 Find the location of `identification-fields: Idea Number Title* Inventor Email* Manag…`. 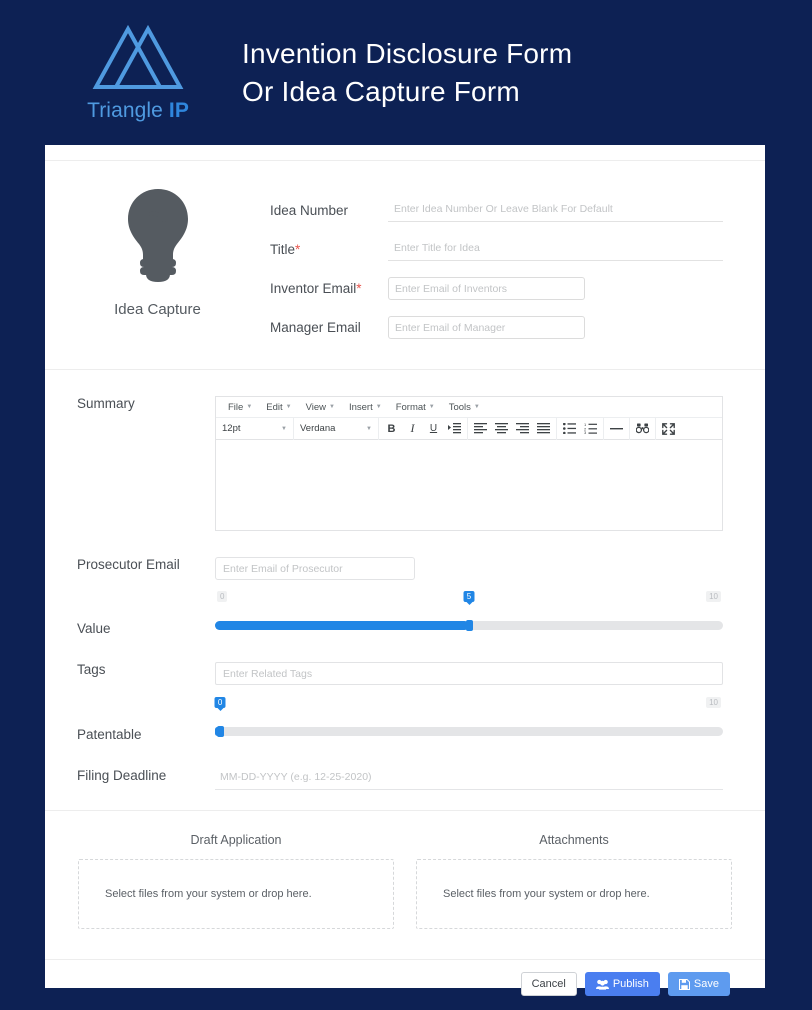

identification-fields: Idea Number Title* Inventor Email* Manag… is located at coordinates (517, 262).